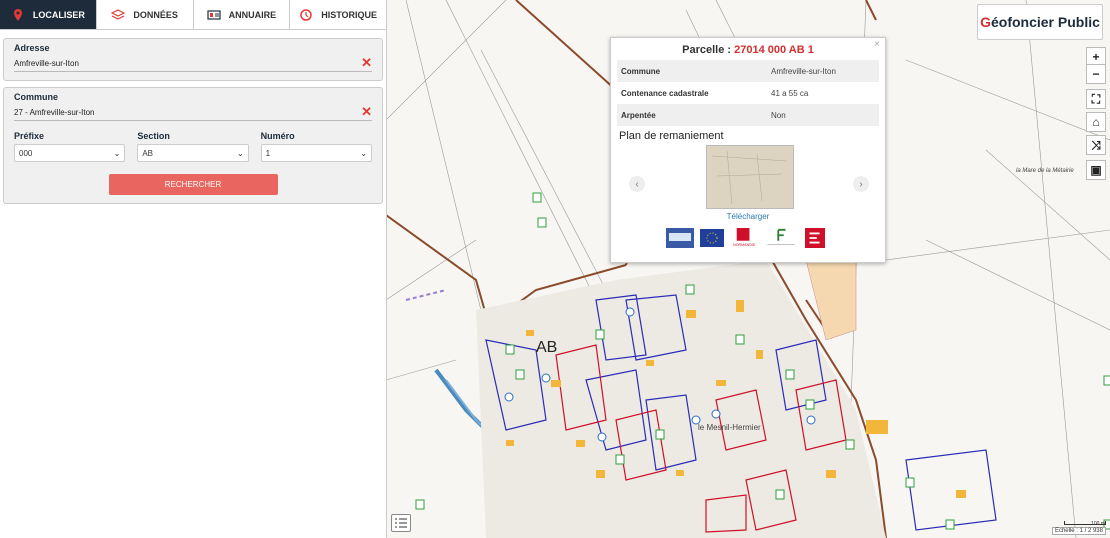 This screenshot has height=538, width=1110. I want to click on commune-value: 27 - Amfreville-sur-Iton, so click(54, 112).